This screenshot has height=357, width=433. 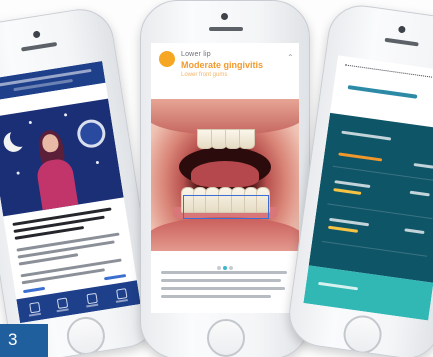 What do you see at coordinates (92, 298) in the screenshot?
I see `teeth-tab-icon` at bounding box center [92, 298].